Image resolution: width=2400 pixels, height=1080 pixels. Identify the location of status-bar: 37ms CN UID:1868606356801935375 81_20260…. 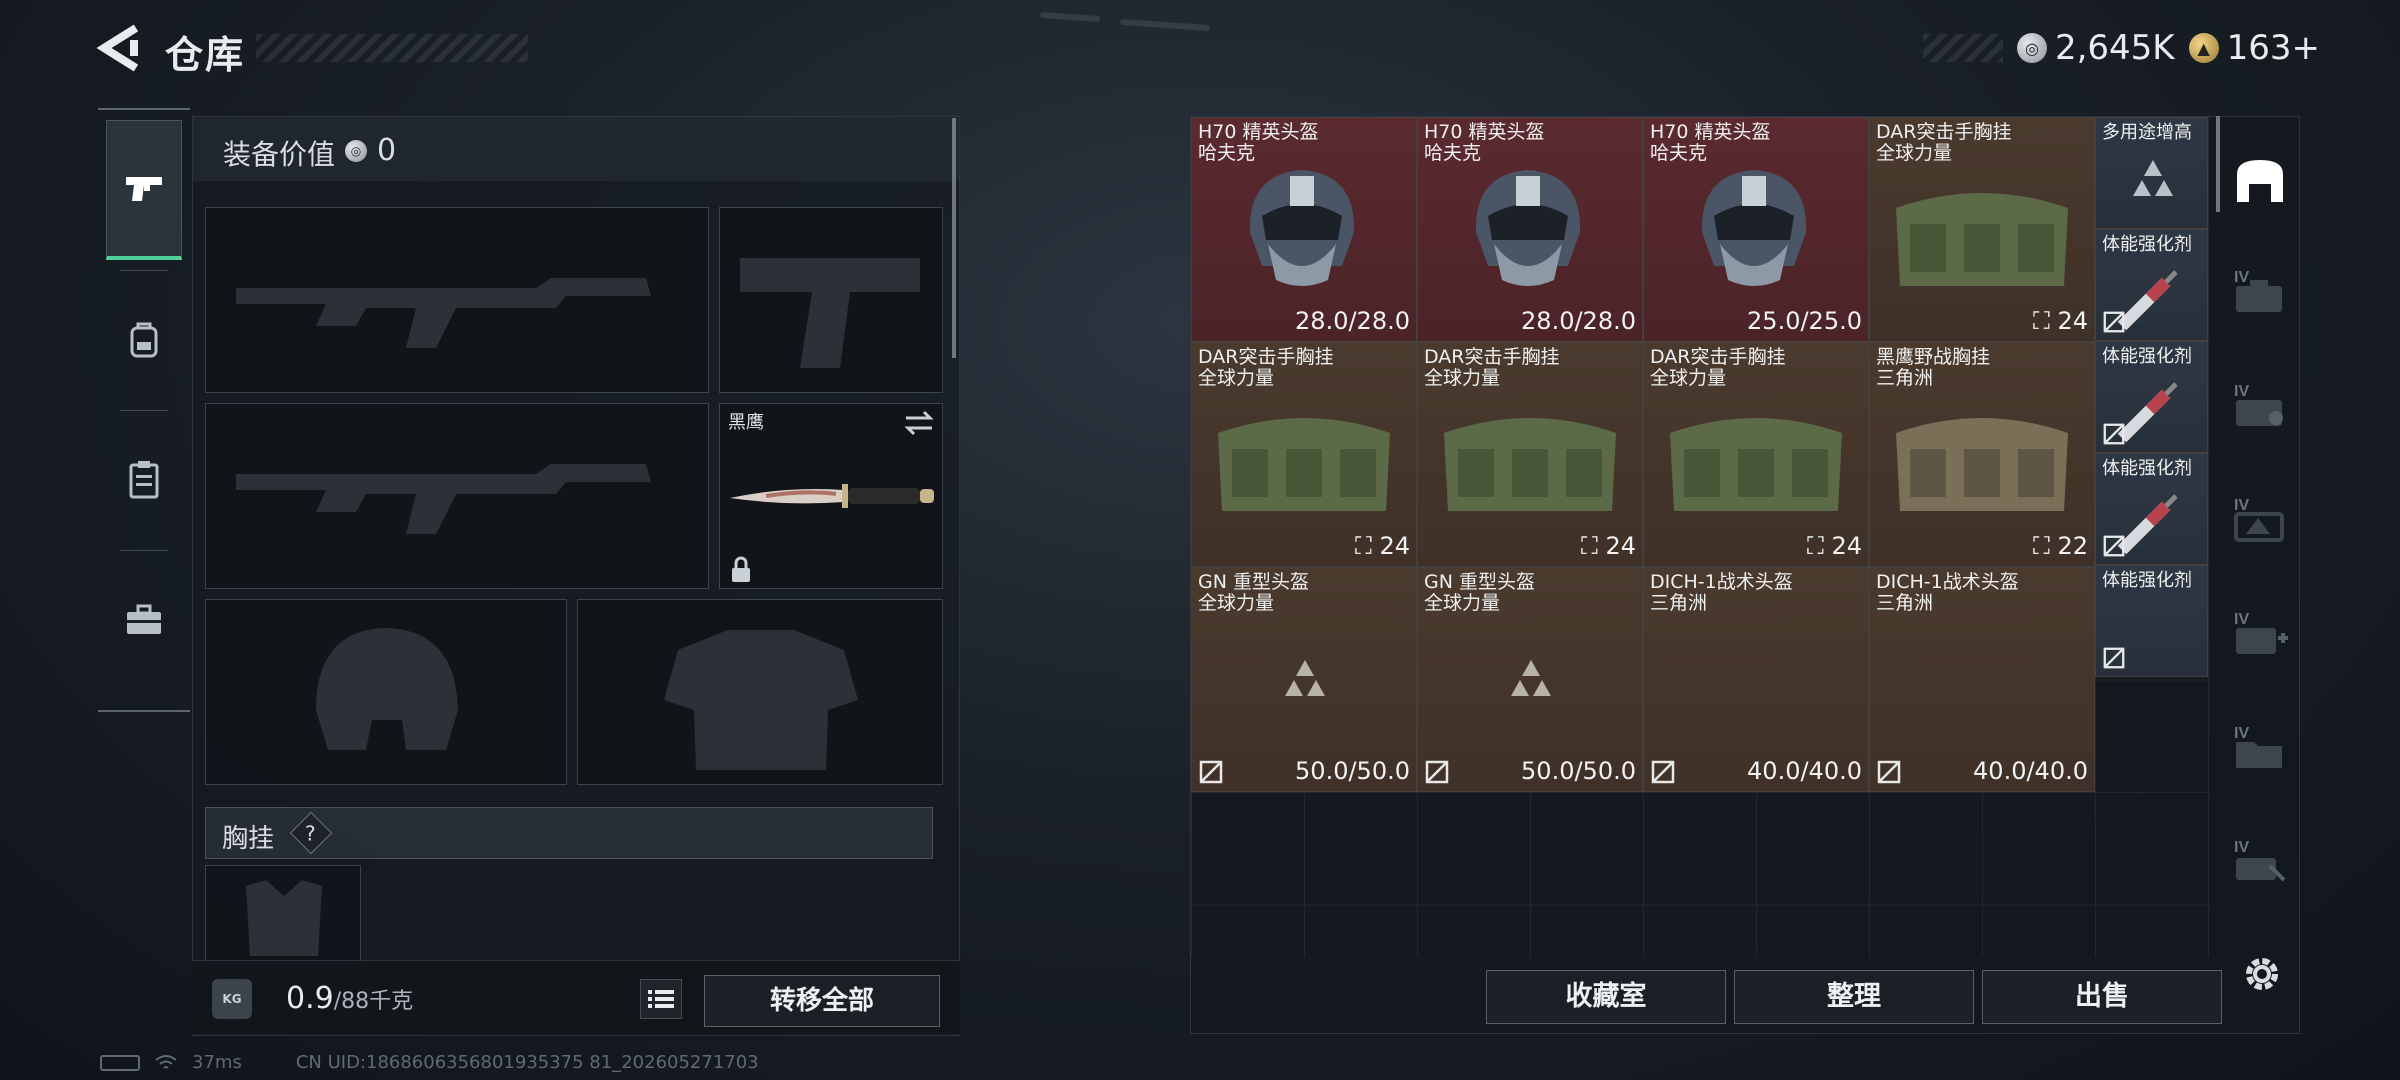
(429, 1062).